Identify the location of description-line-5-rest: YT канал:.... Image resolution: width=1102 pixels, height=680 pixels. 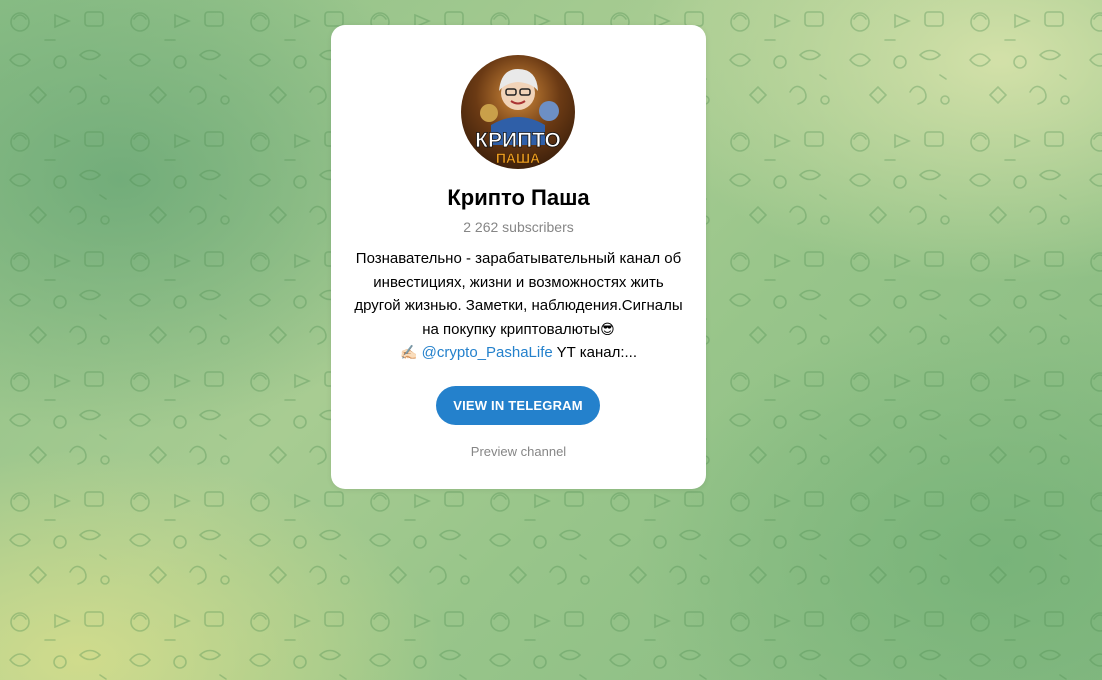
(594, 352).